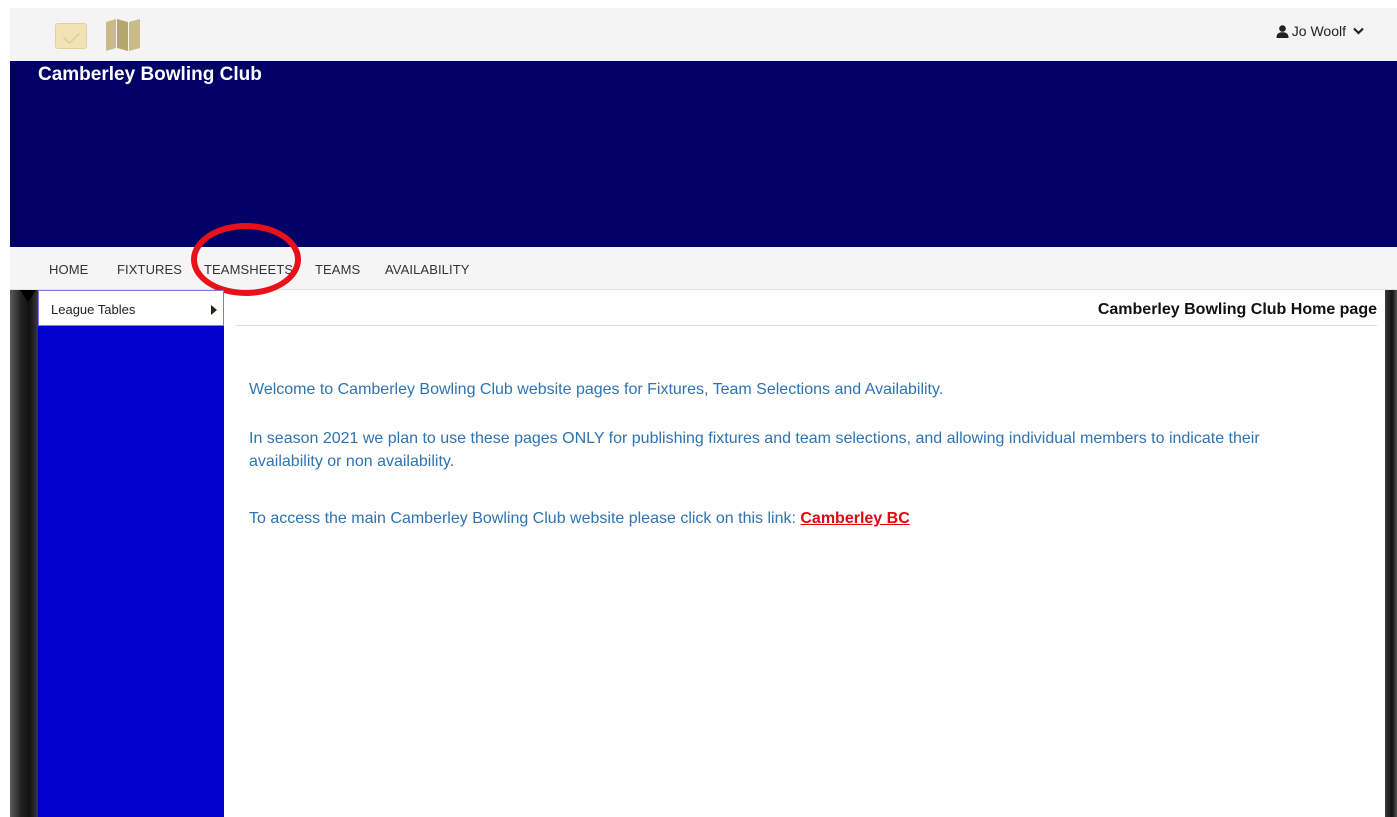 The width and height of the screenshot is (1397, 817). I want to click on nav-fixtures: FIXTURES, so click(149, 269).